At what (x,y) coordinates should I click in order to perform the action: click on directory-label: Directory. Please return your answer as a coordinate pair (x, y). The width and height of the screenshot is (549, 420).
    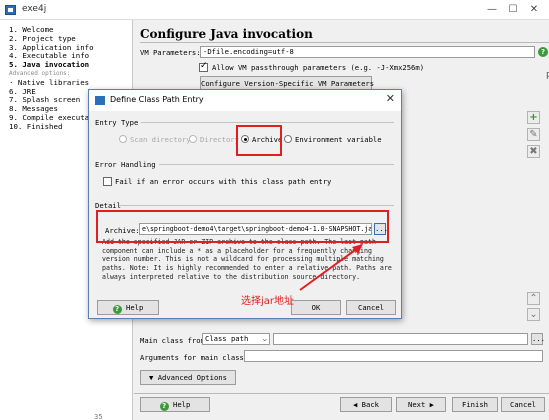
    Looking at the image, I should click on (219, 139).